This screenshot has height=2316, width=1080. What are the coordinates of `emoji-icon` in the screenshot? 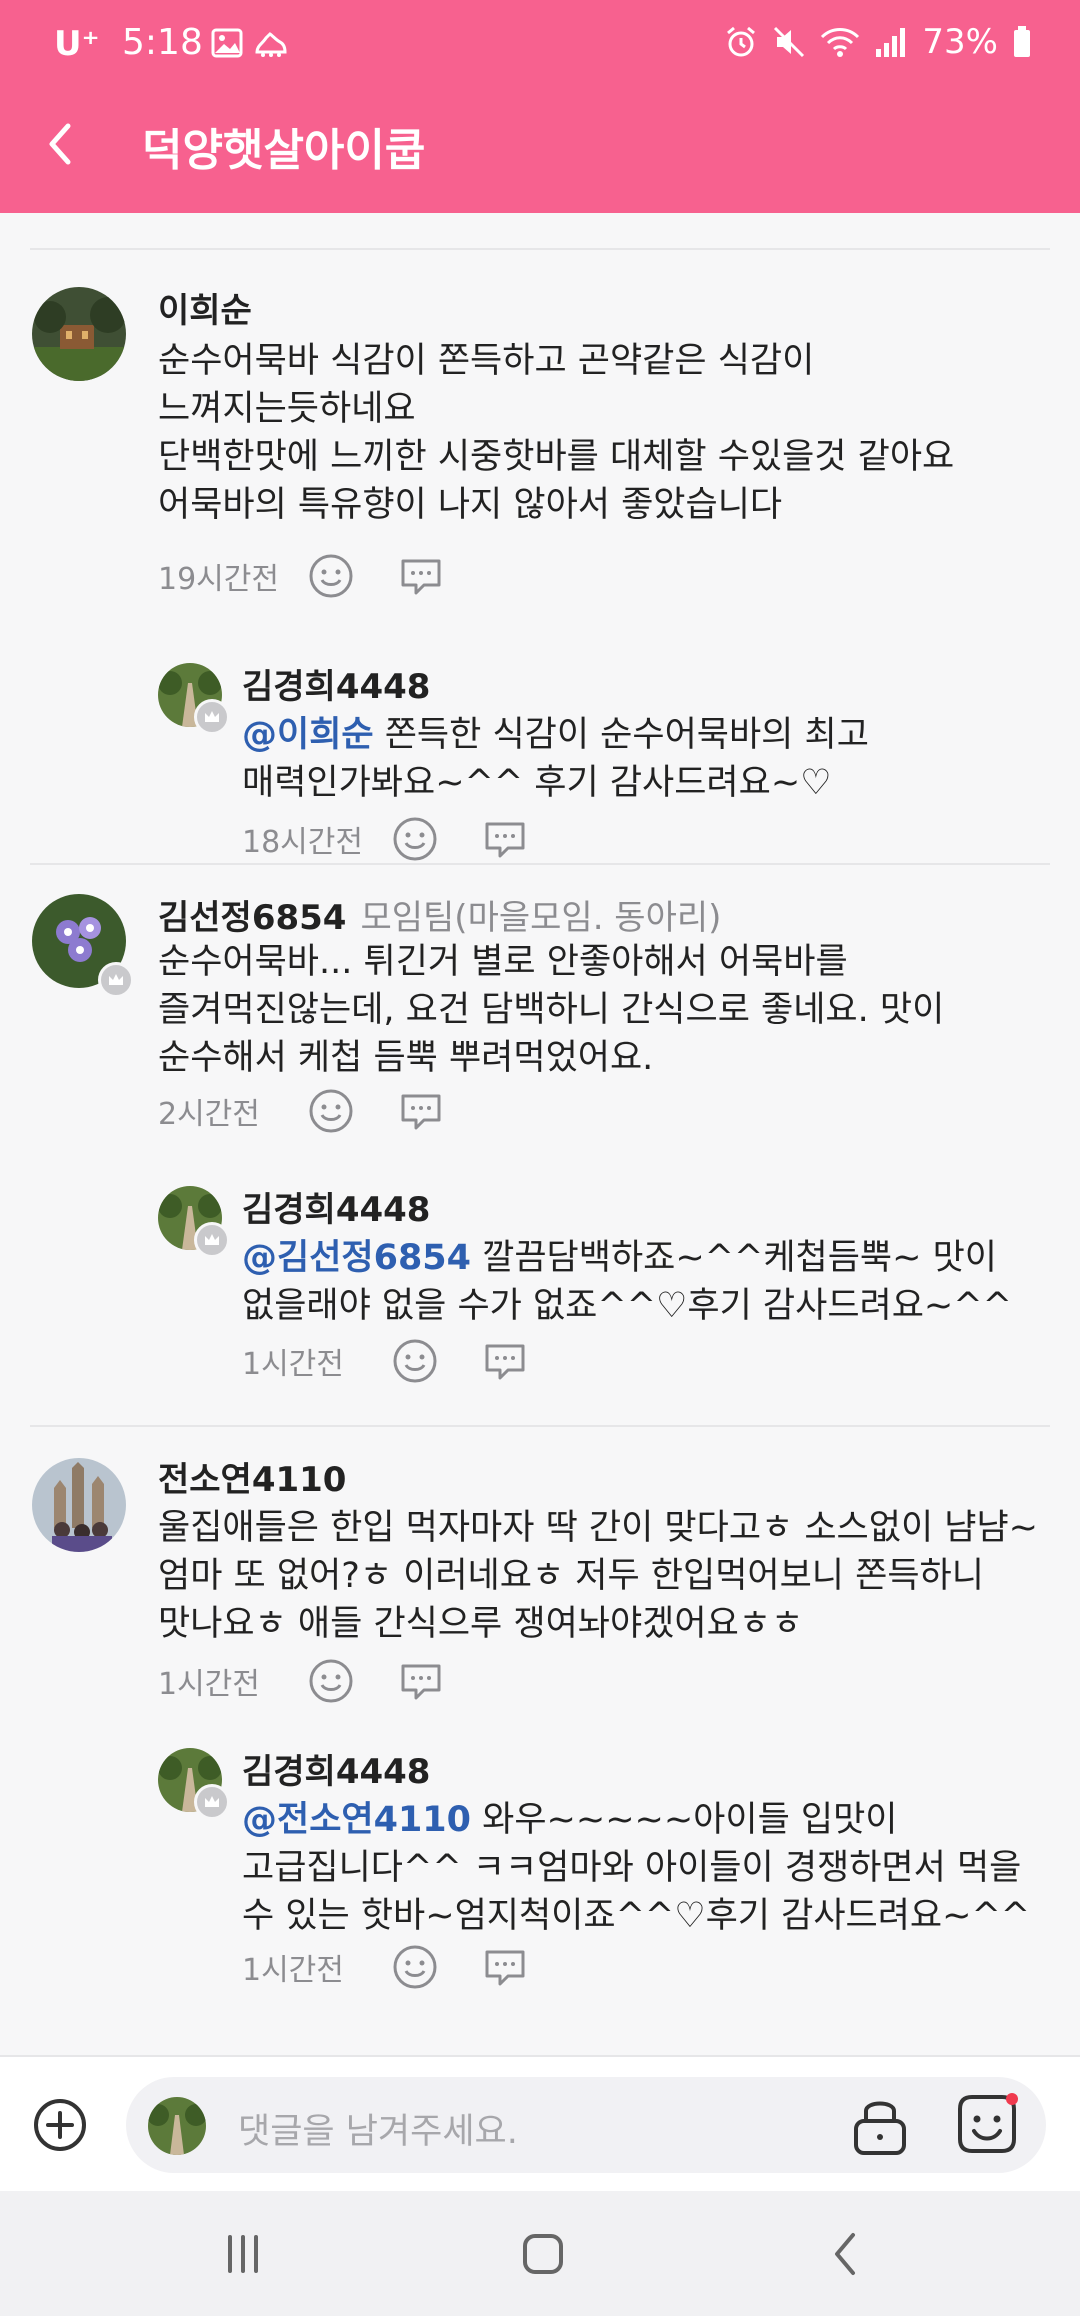 It's located at (988, 2123).